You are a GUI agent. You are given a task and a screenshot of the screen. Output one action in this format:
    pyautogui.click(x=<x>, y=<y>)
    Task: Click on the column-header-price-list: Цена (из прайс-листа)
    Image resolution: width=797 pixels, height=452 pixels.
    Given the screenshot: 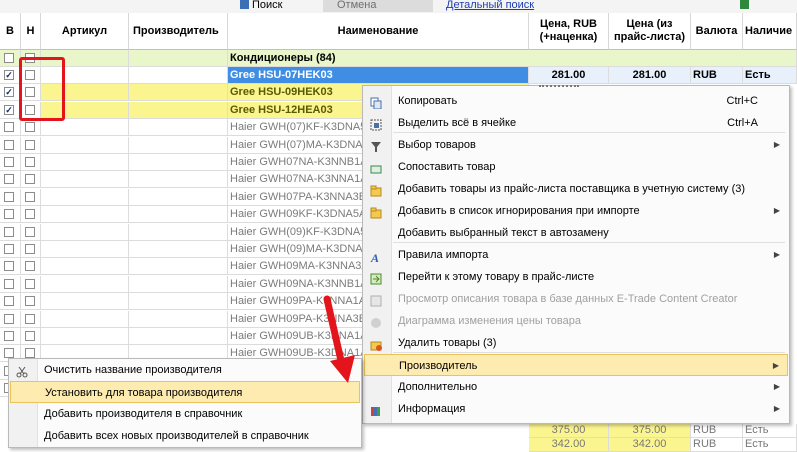 What is the action you would take?
    pyautogui.click(x=650, y=31)
    